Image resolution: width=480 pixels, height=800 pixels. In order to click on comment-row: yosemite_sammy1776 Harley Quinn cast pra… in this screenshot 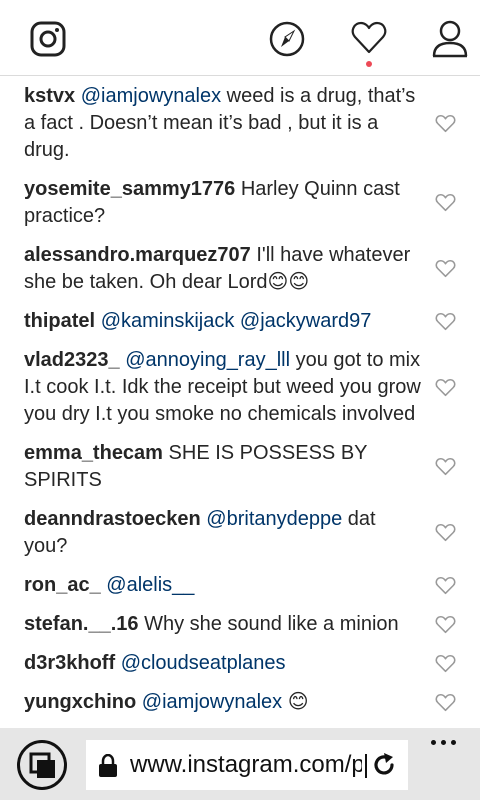, I will do `click(240, 203)`.